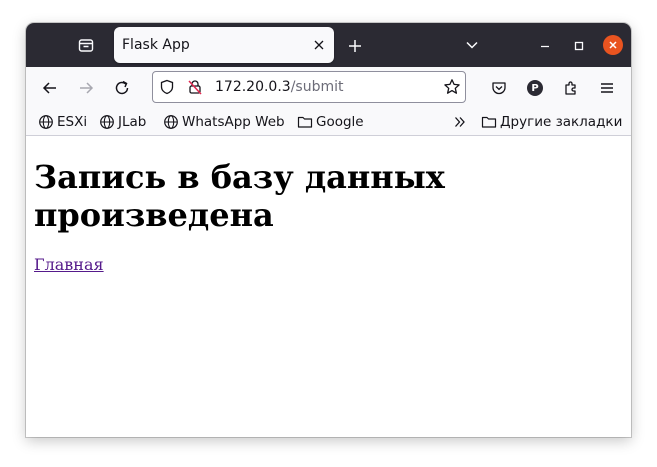 This screenshot has height=467, width=657. What do you see at coordinates (50, 88) in the screenshot?
I see `back-arrow-icon` at bounding box center [50, 88].